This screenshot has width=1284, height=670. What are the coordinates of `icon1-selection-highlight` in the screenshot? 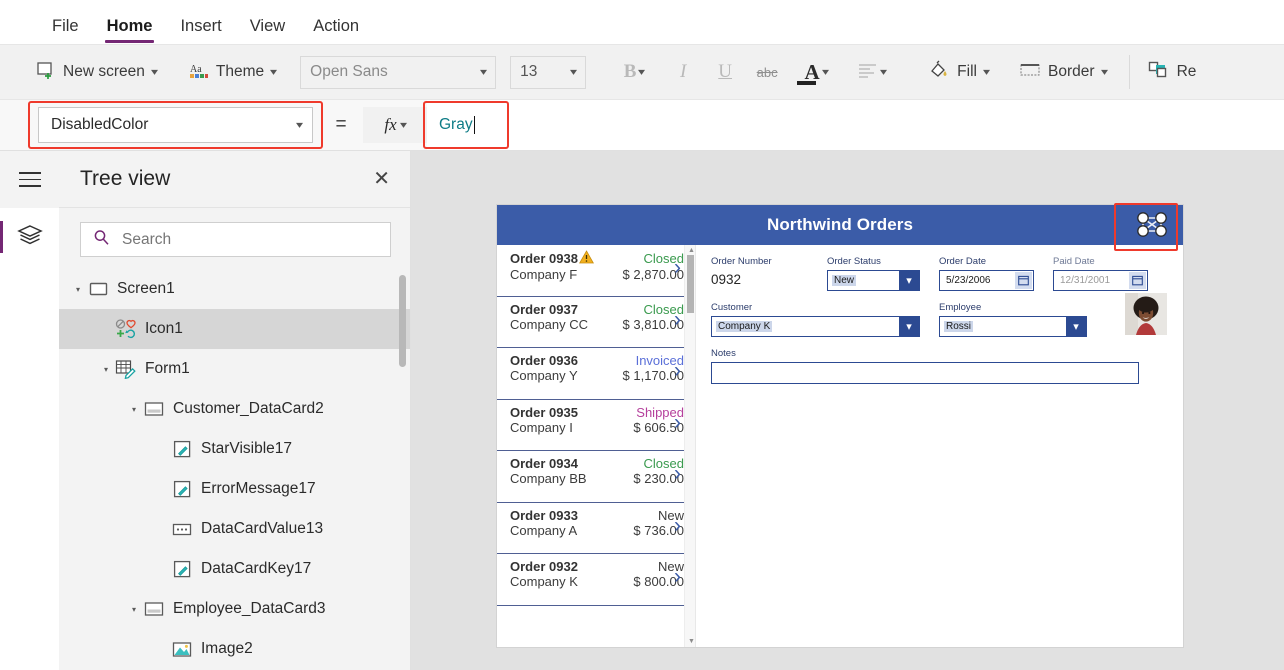 It's located at (1146, 227).